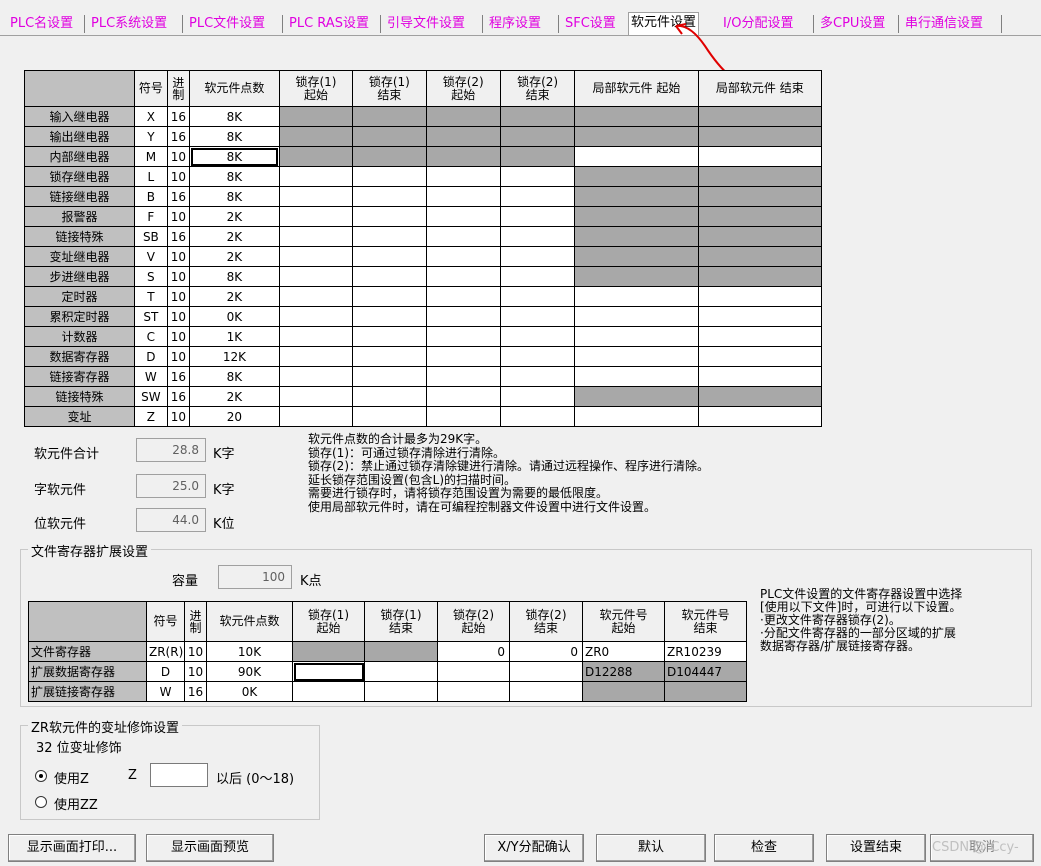 Image resolution: width=1041 pixels, height=866 pixels. Describe the element at coordinates (590, 24) in the screenshot. I see `tab-sfc: SFC设置` at that location.